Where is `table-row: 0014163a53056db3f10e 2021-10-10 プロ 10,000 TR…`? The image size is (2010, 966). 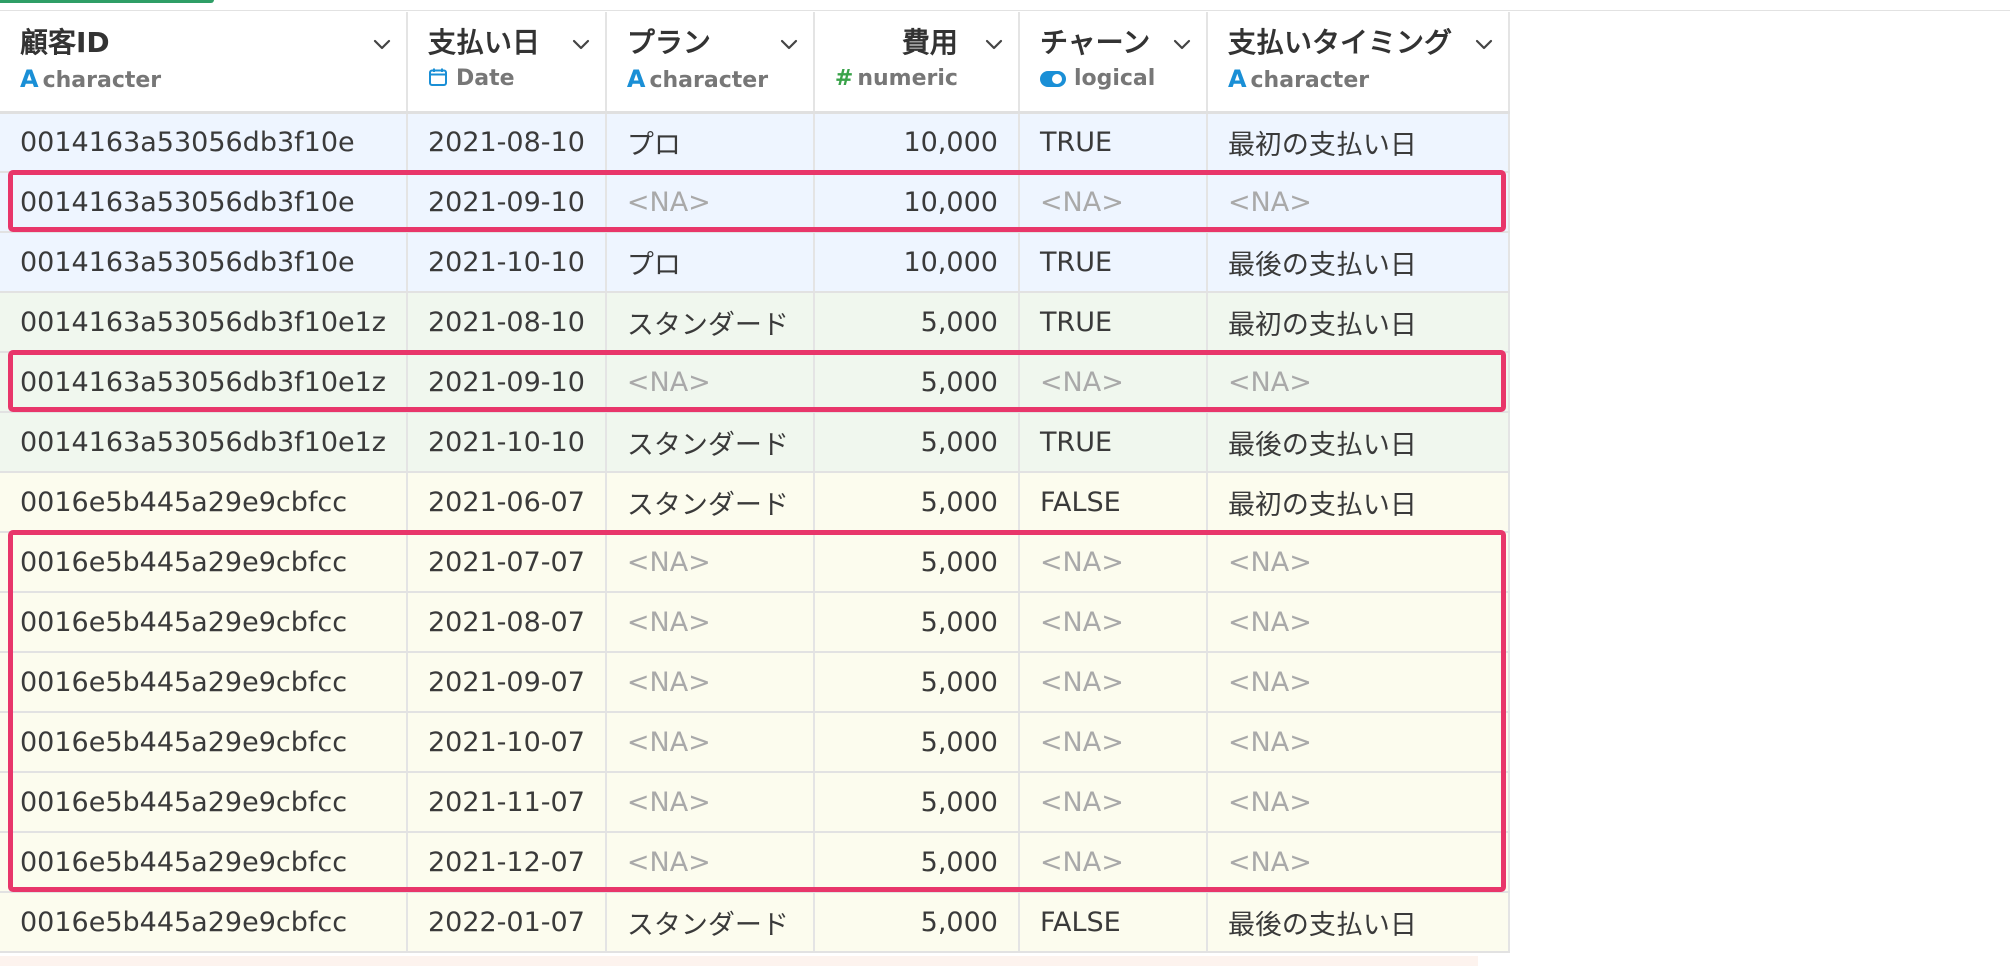 table-row: 0014163a53056db3f10e 2021-10-10 プロ 10,000 TR… is located at coordinates (755, 262).